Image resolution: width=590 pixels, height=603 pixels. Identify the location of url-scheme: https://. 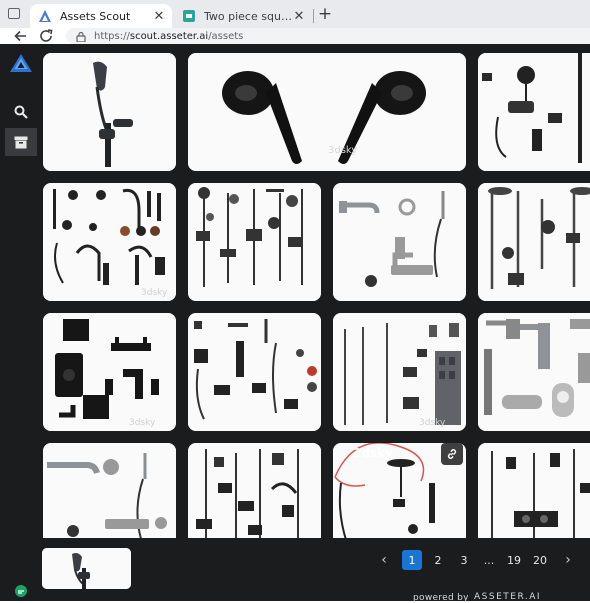
(112, 36).